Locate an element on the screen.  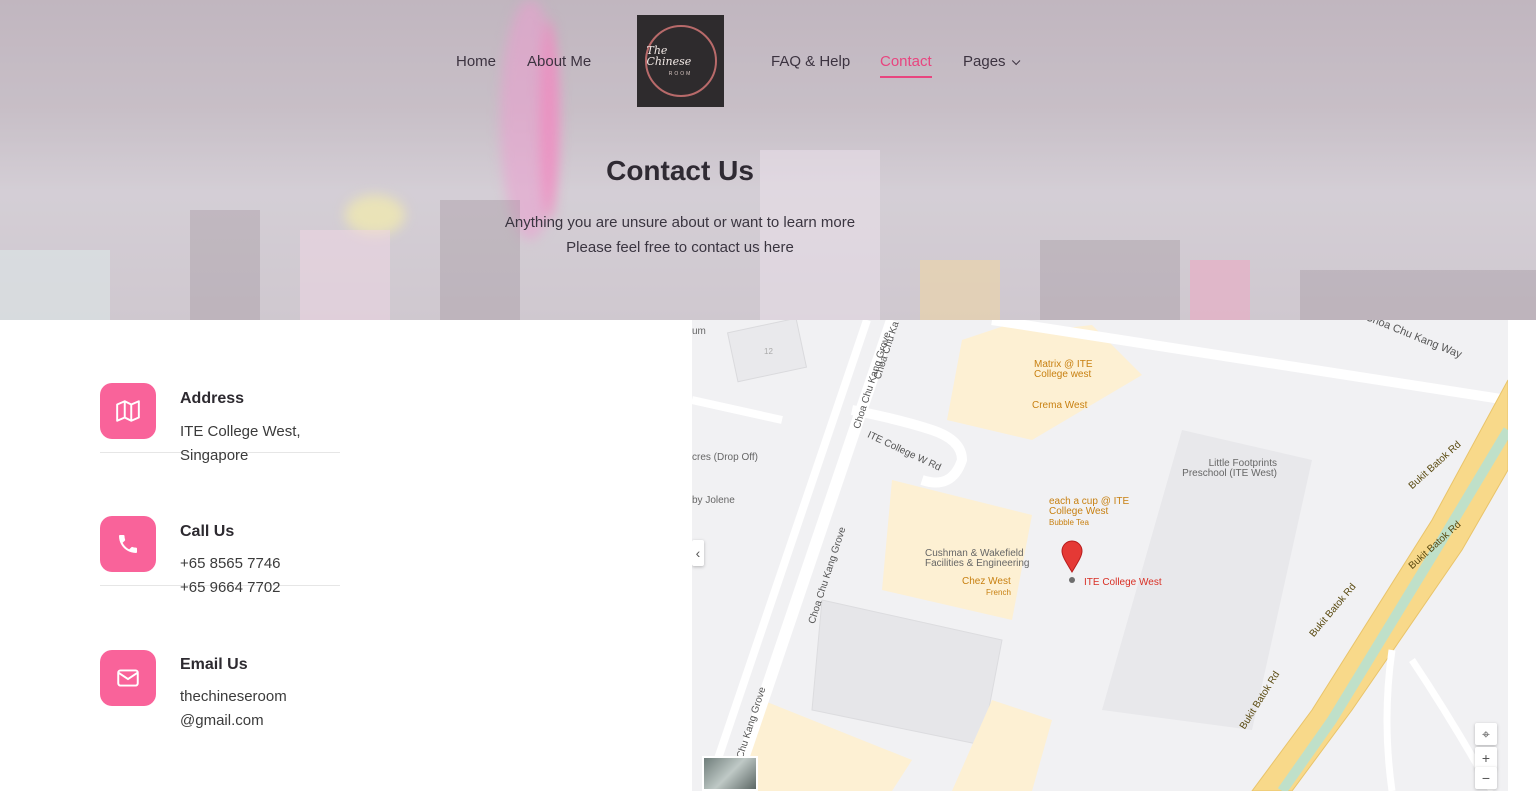
contact-title: Email Us is located at coordinates (214, 664).